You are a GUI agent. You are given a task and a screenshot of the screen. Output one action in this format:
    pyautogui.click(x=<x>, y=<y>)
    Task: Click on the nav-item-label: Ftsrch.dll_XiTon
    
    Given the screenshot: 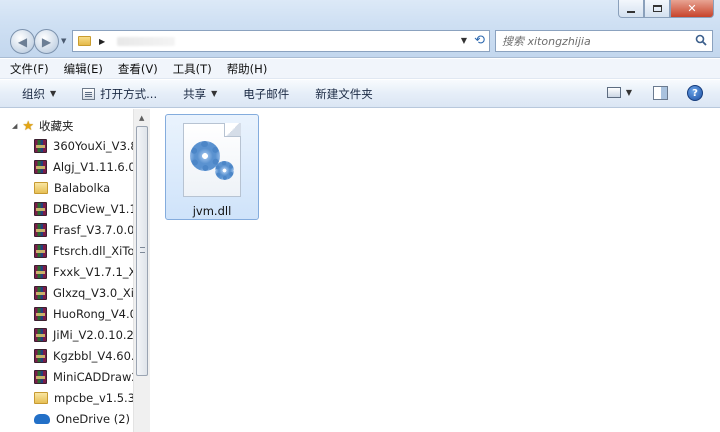 What is the action you would take?
    pyautogui.click(x=93, y=251)
    